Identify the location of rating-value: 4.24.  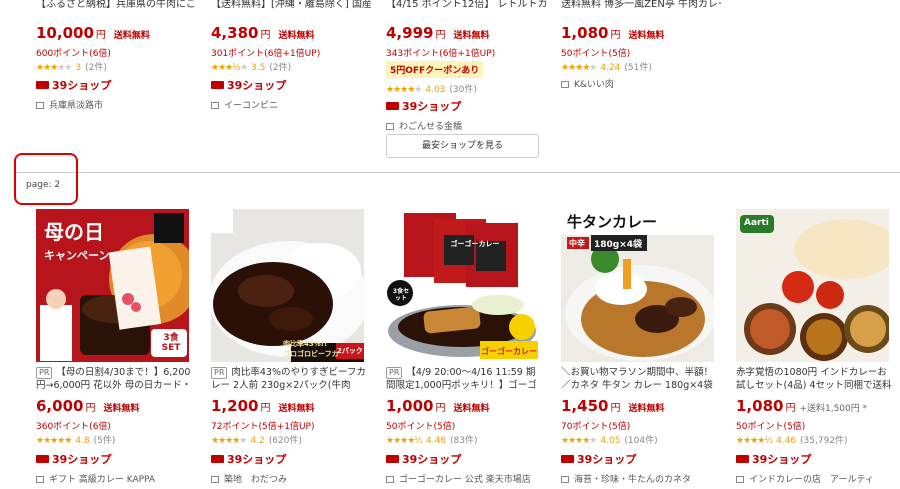
(610, 68).